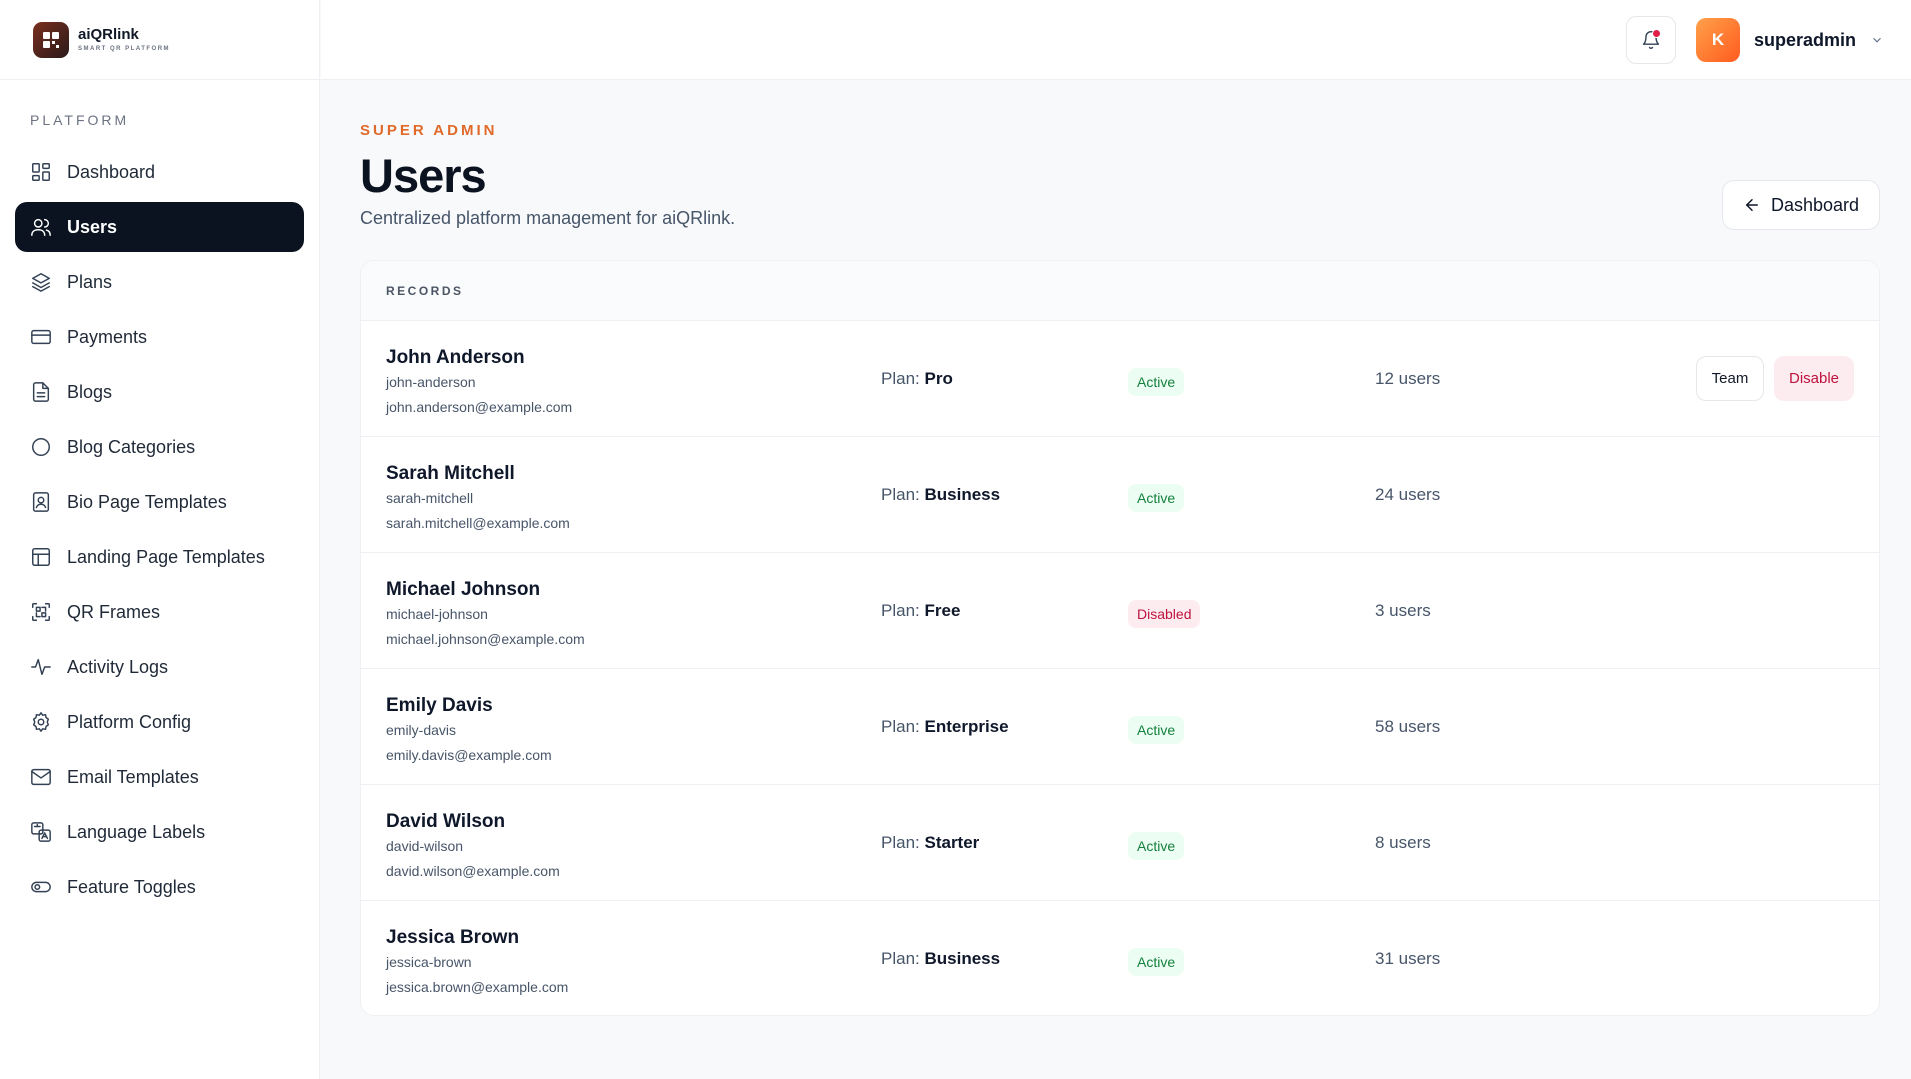  I want to click on sidebar-item-qr-frames: QR Frames, so click(159, 612).